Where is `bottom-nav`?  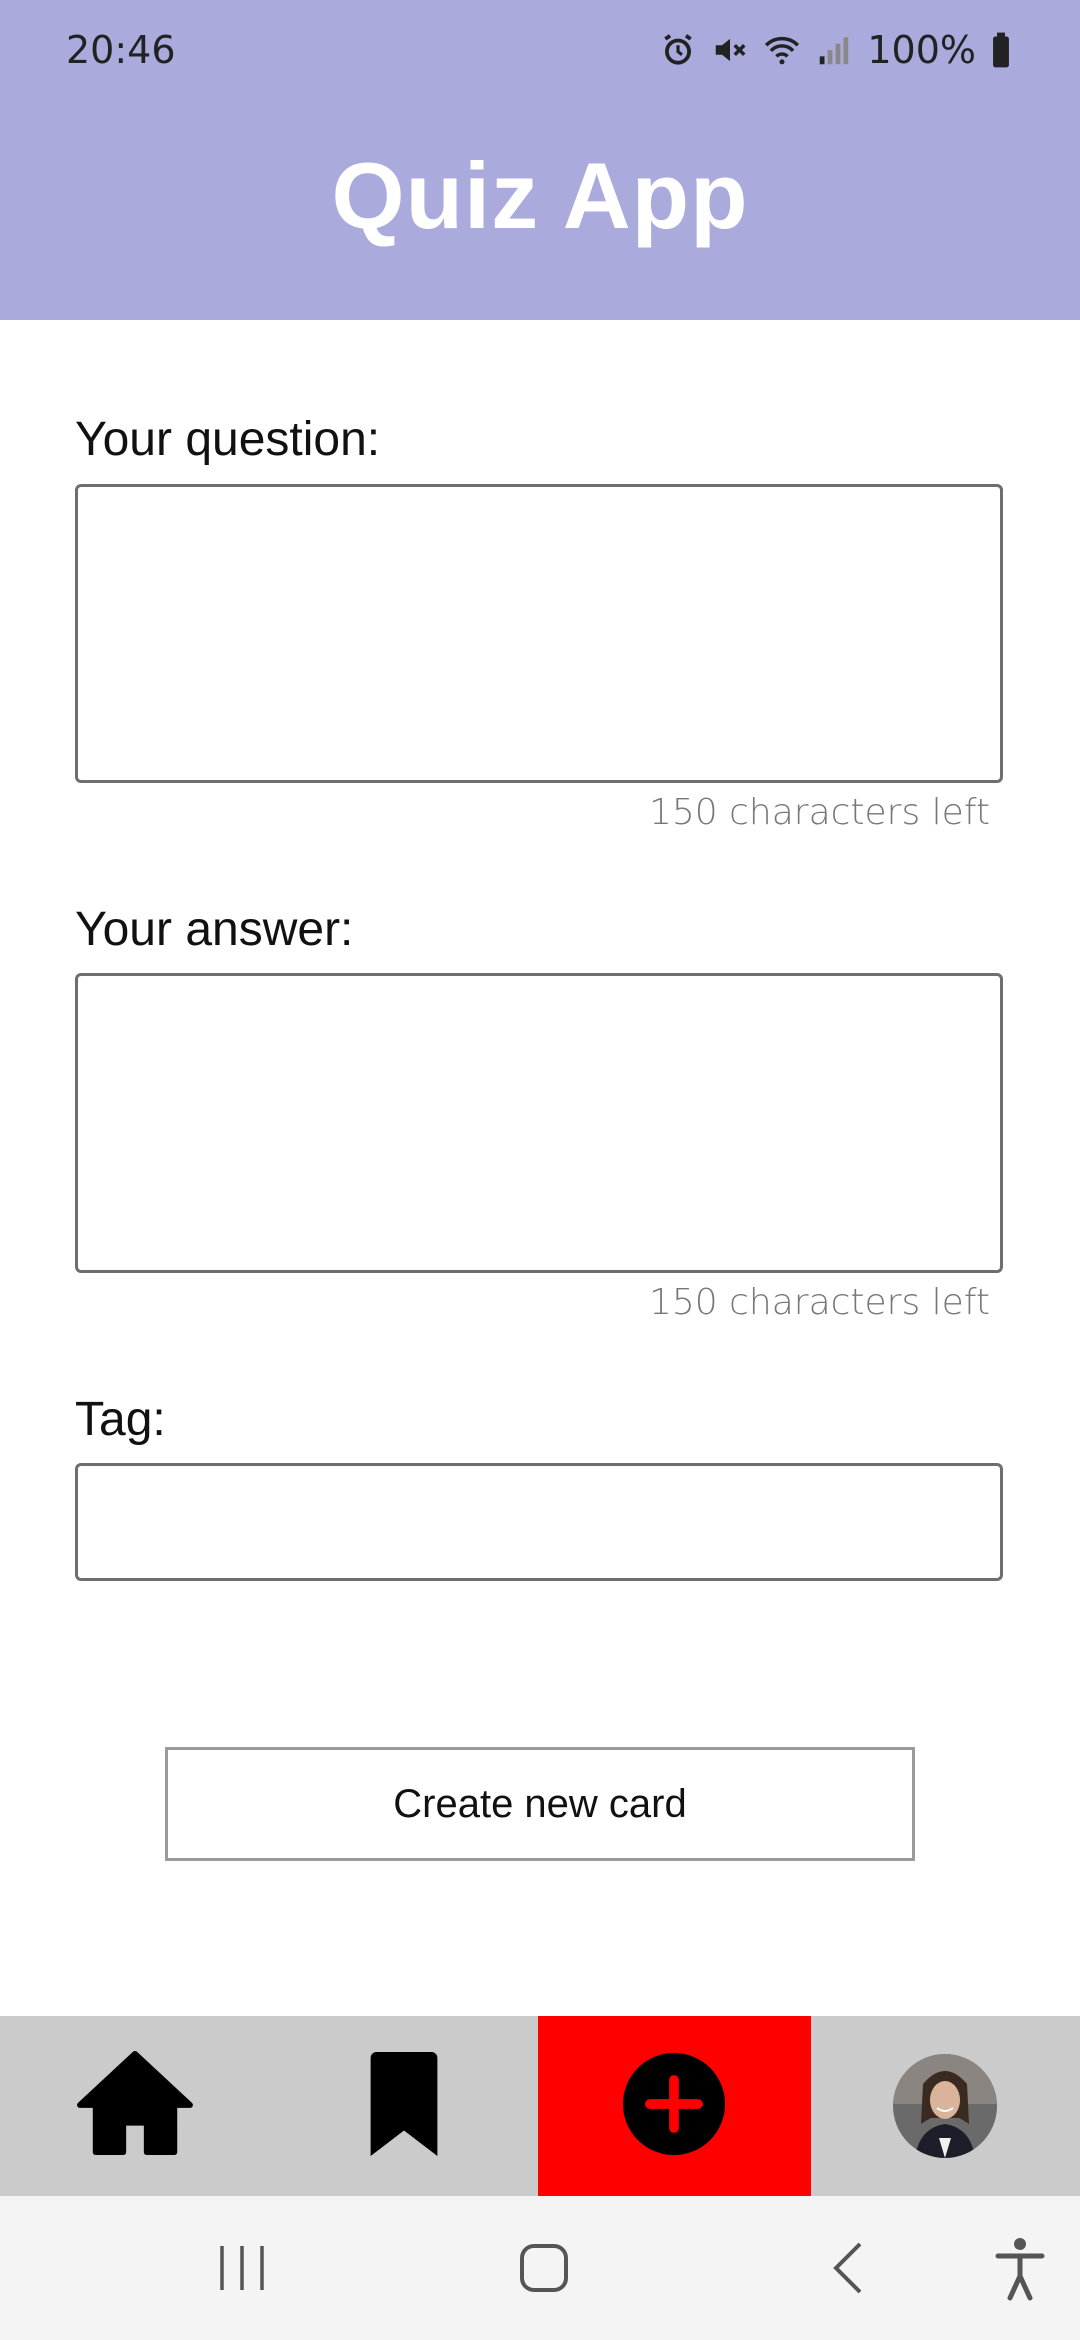 bottom-nav is located at coordinates (540, 2106).